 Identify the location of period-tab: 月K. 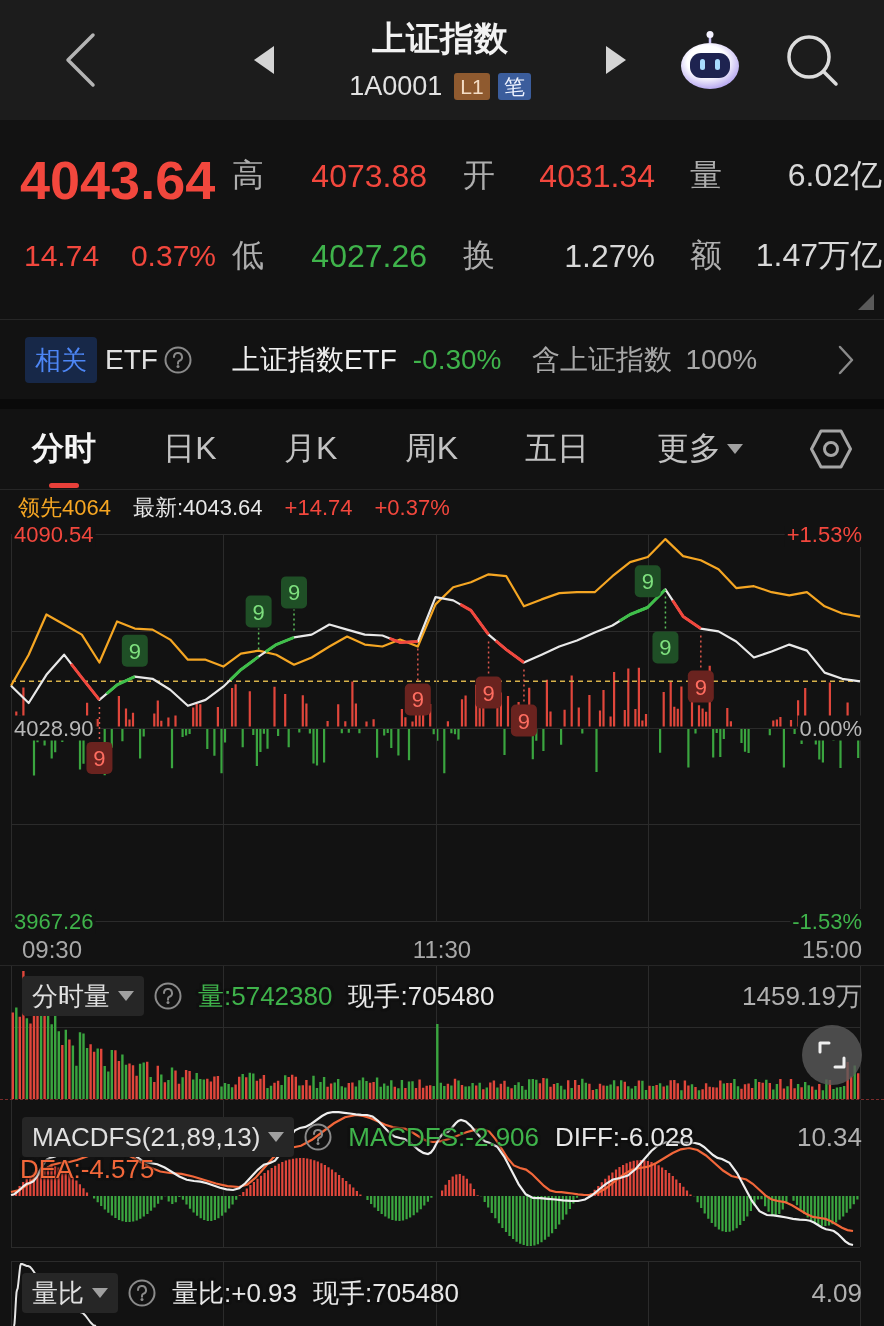
(311, 449).